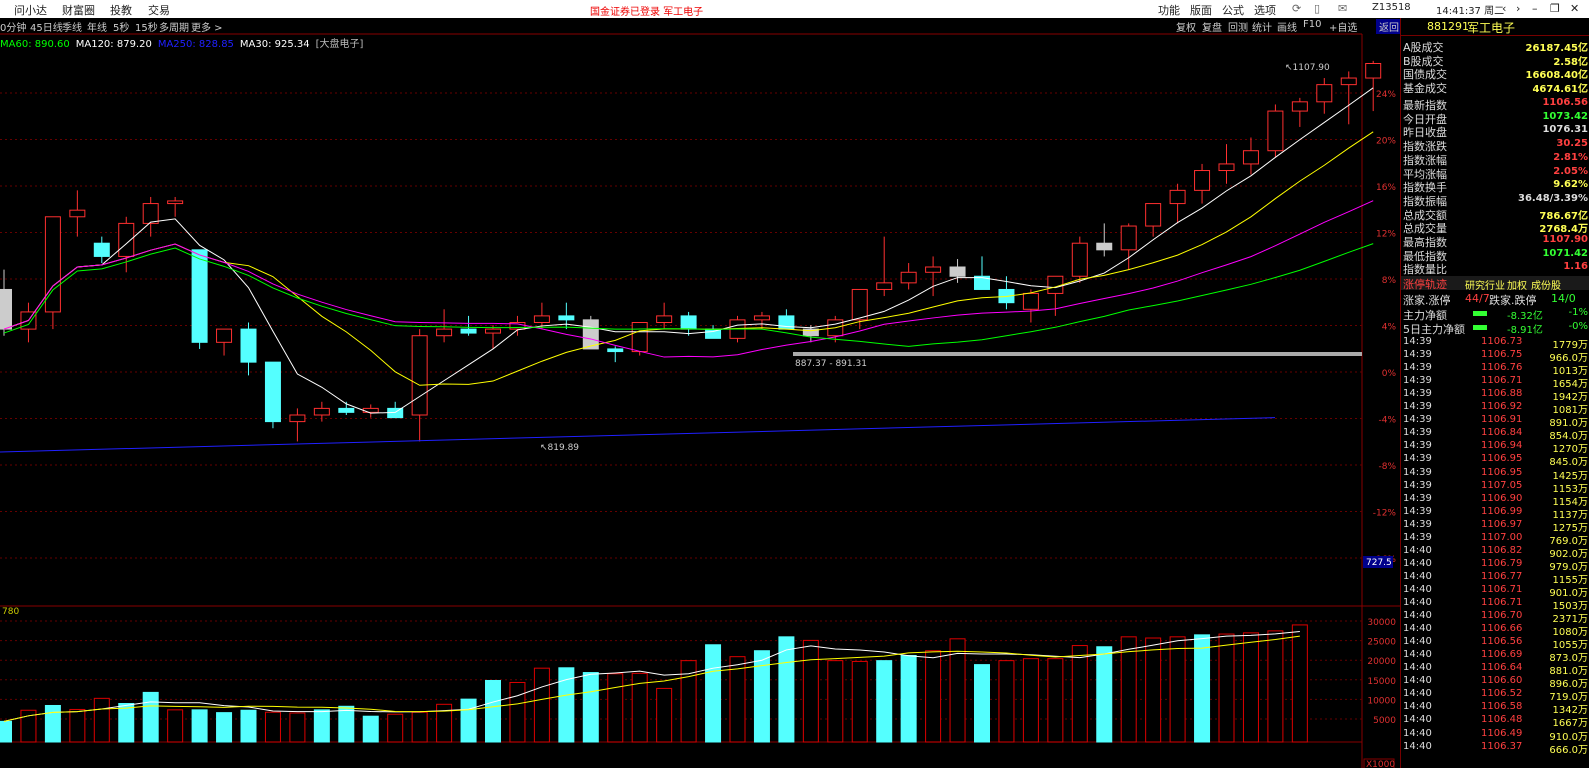 The image size is (1589, 768). I want to click on tick-row: 14:39 1106.94 1270万, so click(1495, 447).